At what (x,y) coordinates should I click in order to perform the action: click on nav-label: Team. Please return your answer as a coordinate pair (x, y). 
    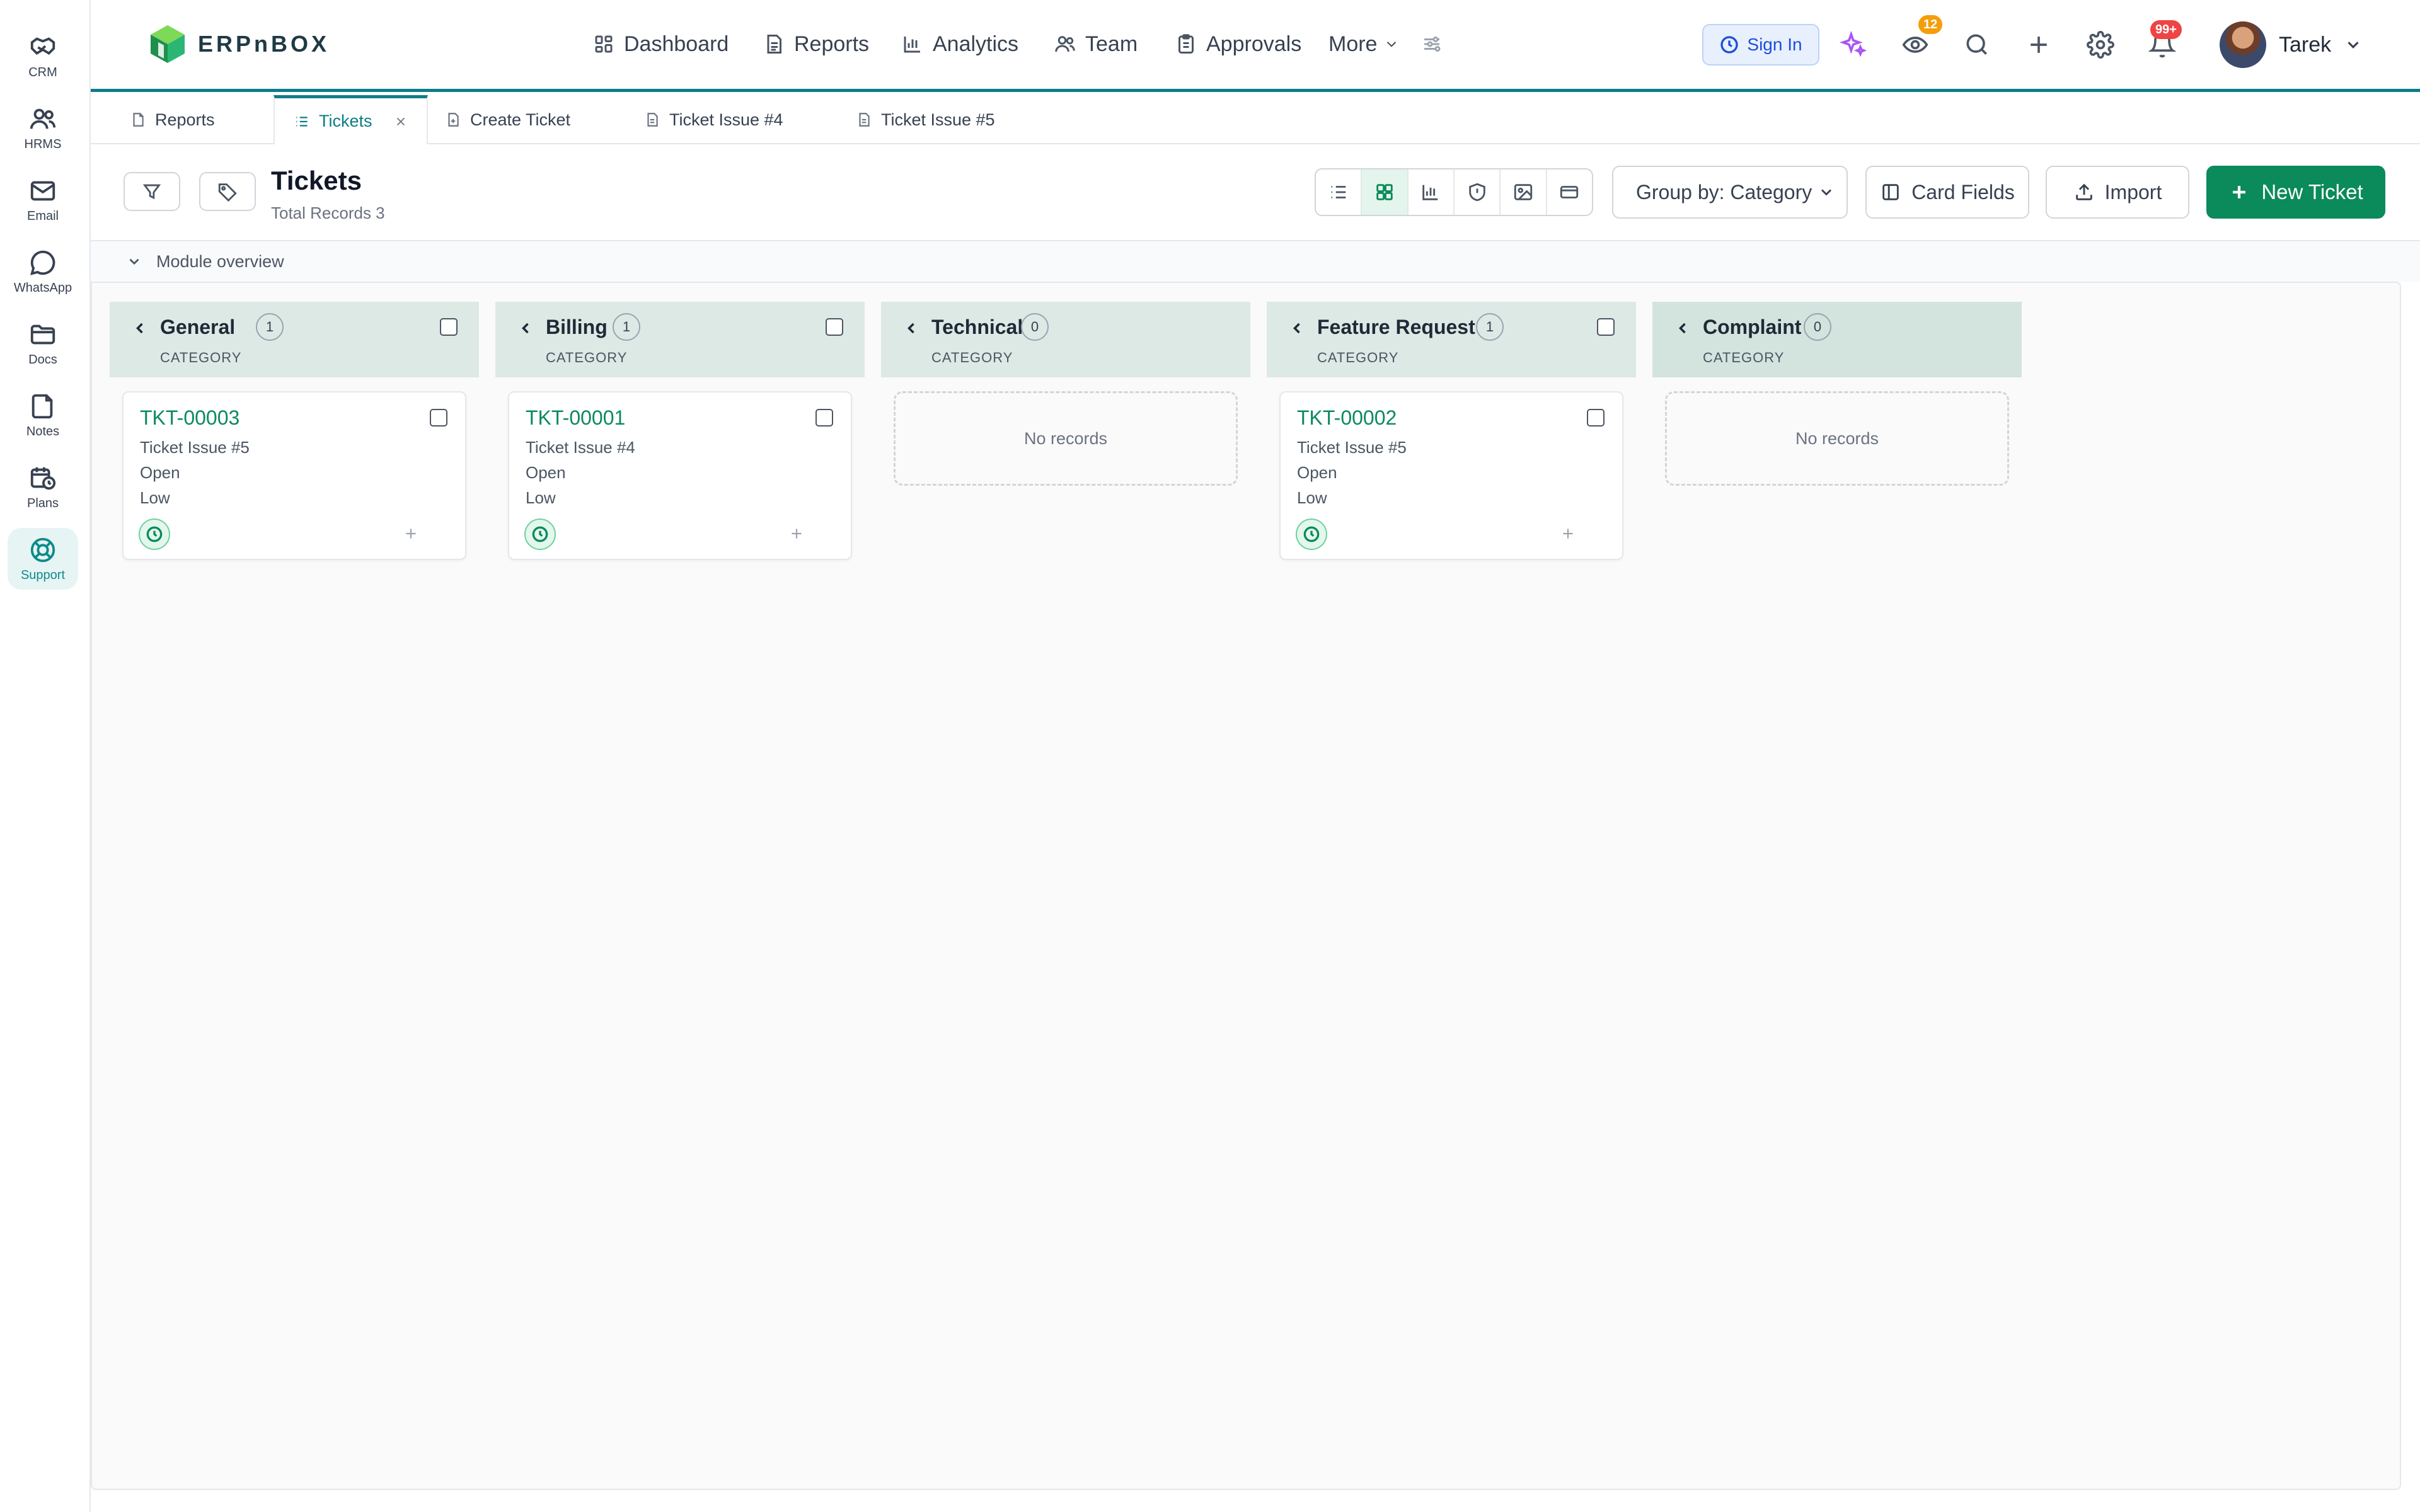
    Looking at the image, I should click on (1111, 44).